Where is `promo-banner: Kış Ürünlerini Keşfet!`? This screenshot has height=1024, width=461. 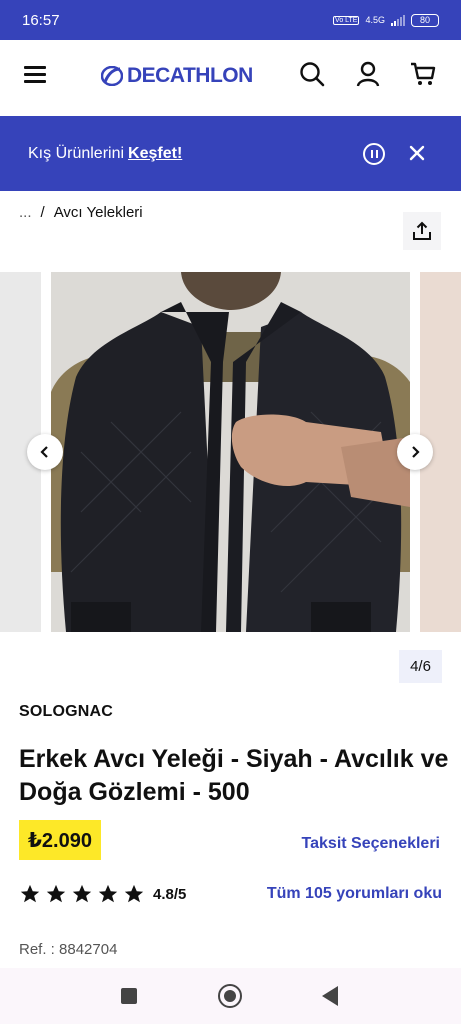
promo-banner: Kış Ürünlerini Keşfet! is located at coordinates (230, 153).